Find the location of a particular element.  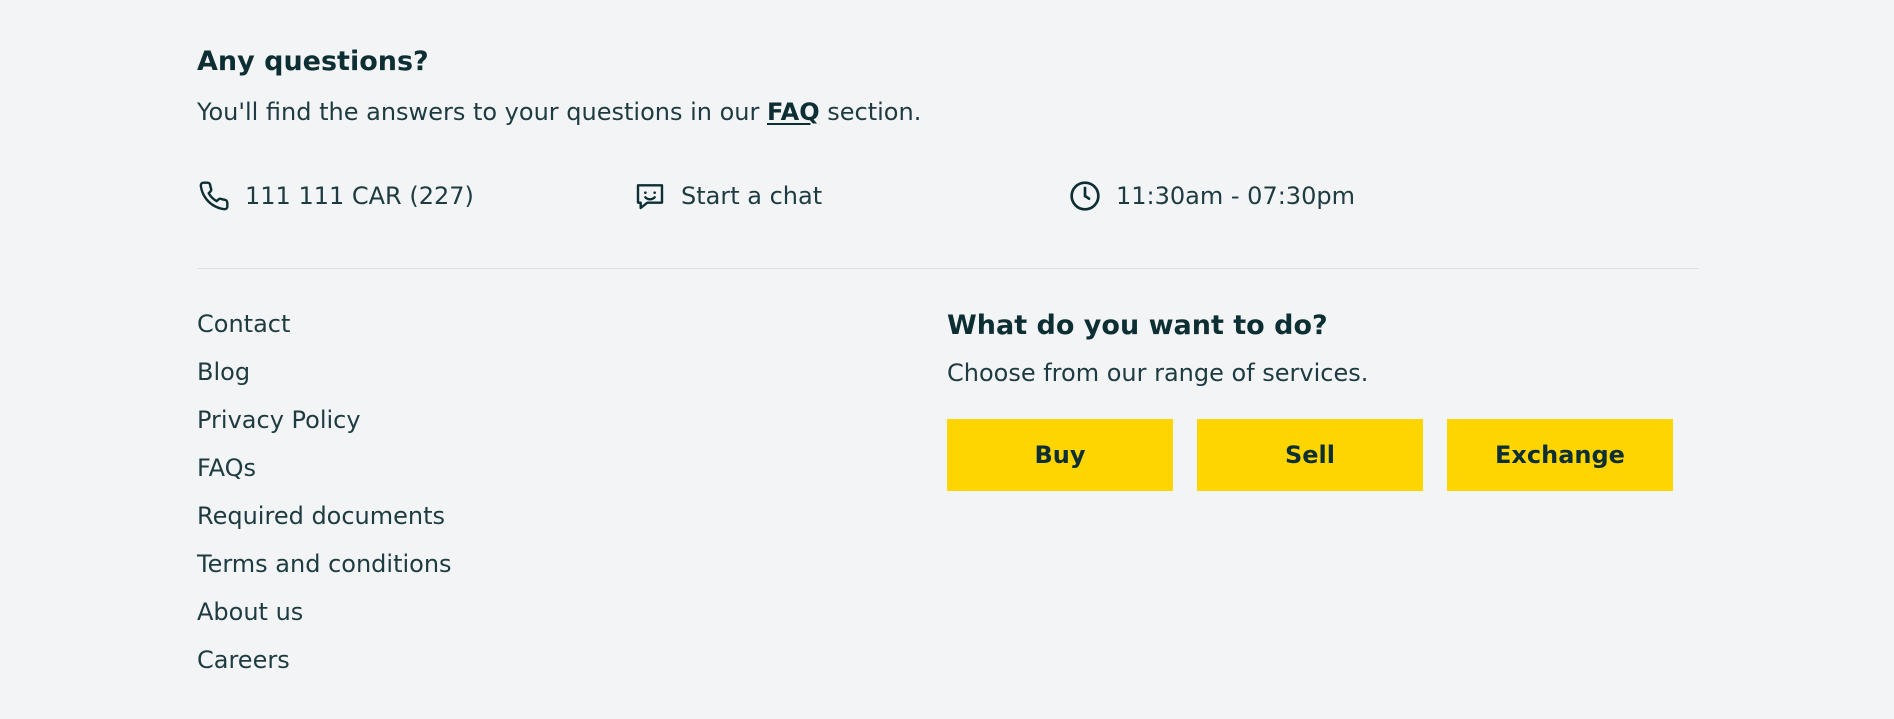

clock-icon is located at coordinates (1085, 196).